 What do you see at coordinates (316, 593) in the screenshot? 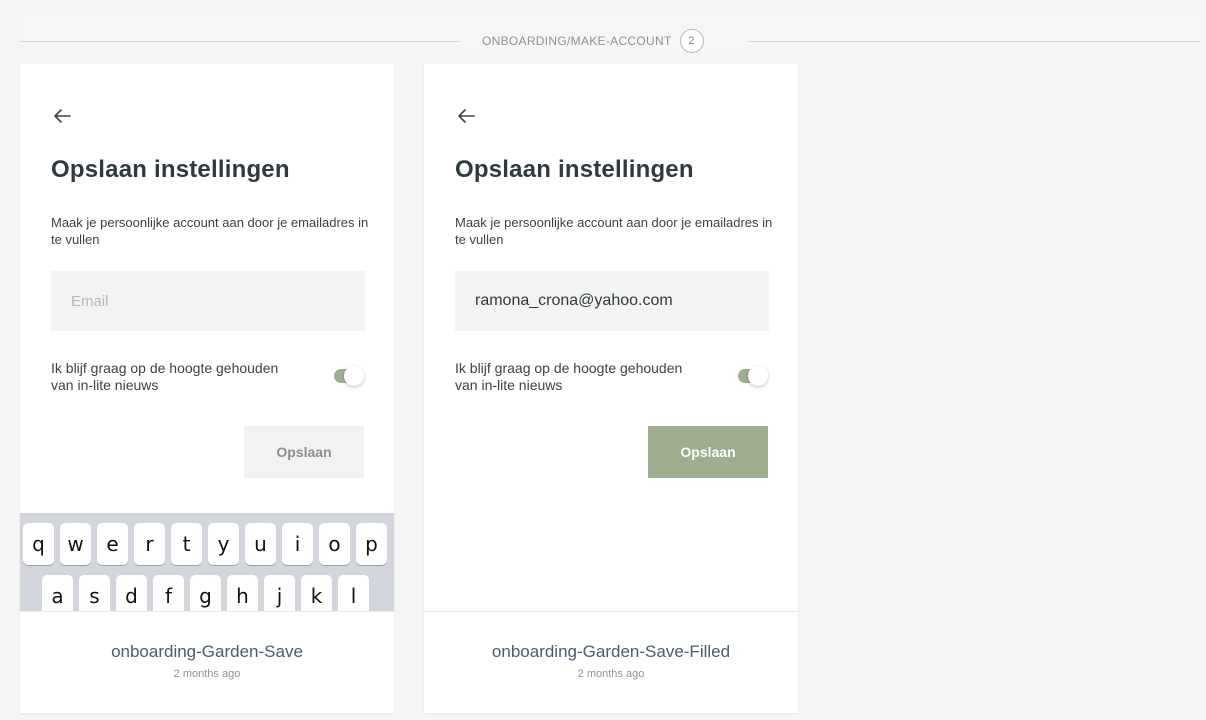
I see `key: k` at bounding box center [316, 593].